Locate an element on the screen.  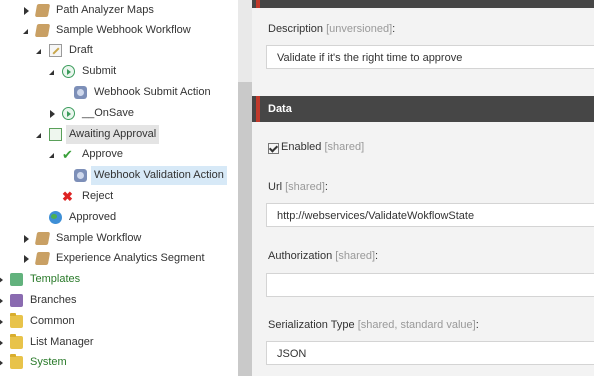
authorization-field is located at coordinates (430, 285).